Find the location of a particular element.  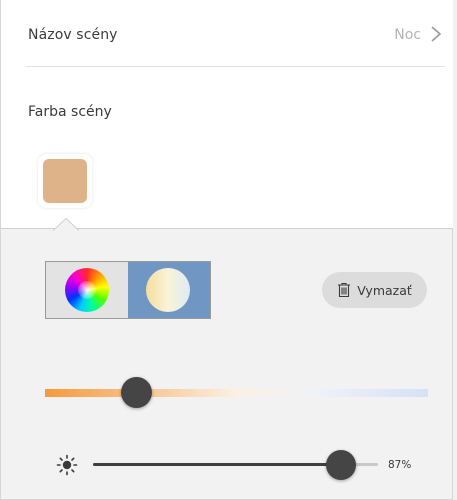

color-wheel-mode-button is located at coordinates (87, 290).